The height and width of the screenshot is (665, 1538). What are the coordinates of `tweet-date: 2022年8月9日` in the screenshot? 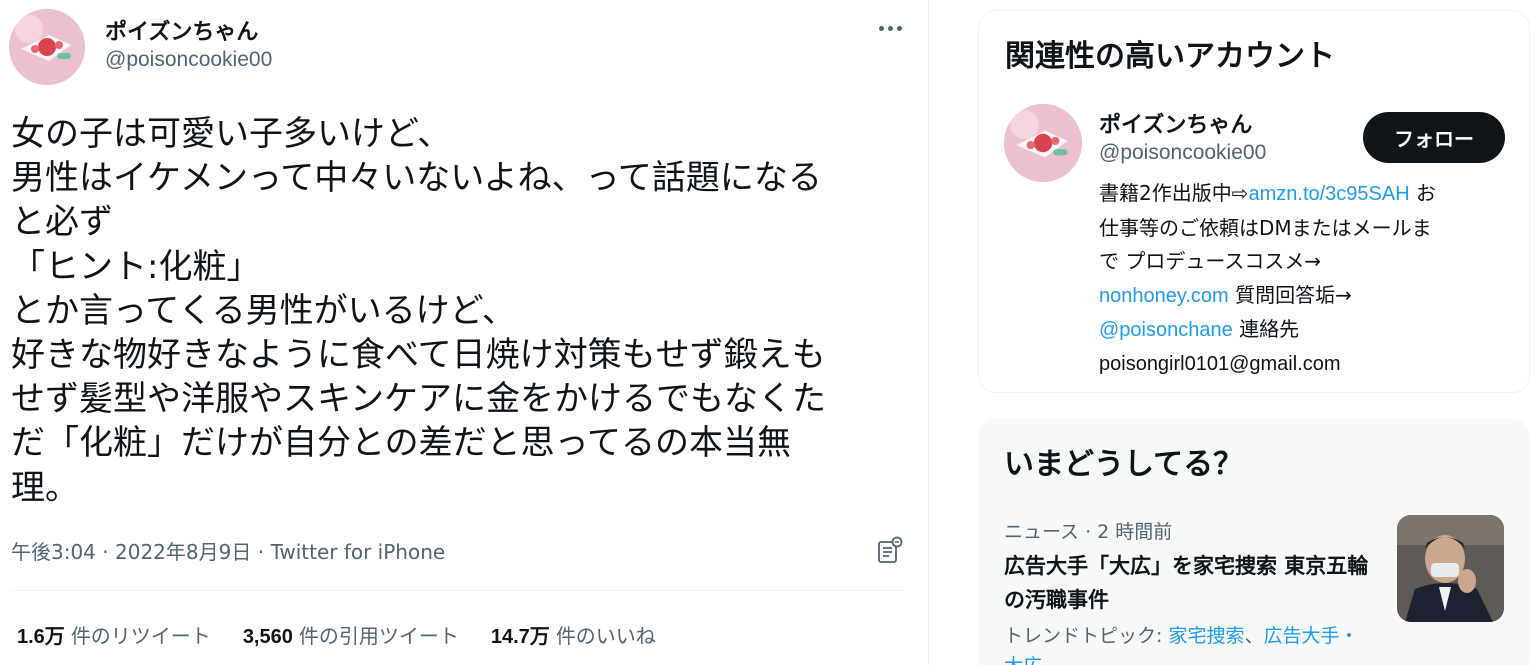 It's located at (183, 552).